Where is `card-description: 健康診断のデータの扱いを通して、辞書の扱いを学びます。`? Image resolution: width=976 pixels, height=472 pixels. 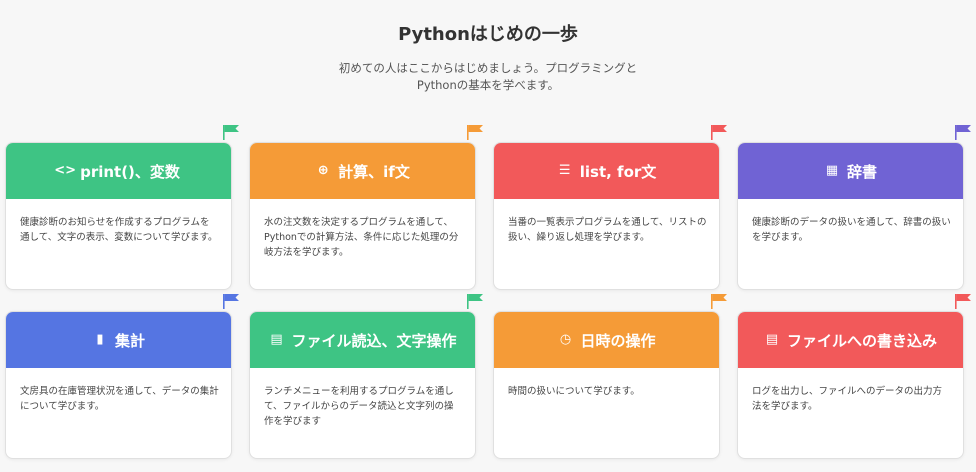 card-description: 健康診断のデータの扱いを通して、辞書の扱いを学びます。 is located at coordinates (851, 230).